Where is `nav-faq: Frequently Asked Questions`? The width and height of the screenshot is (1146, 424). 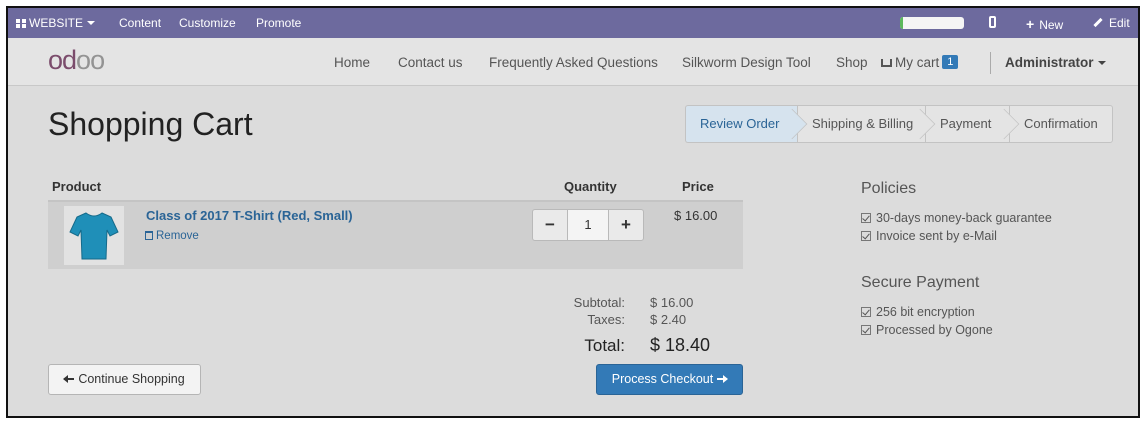 nav-faq: Frequently Asked Questions is located at coordinates (573, 62).